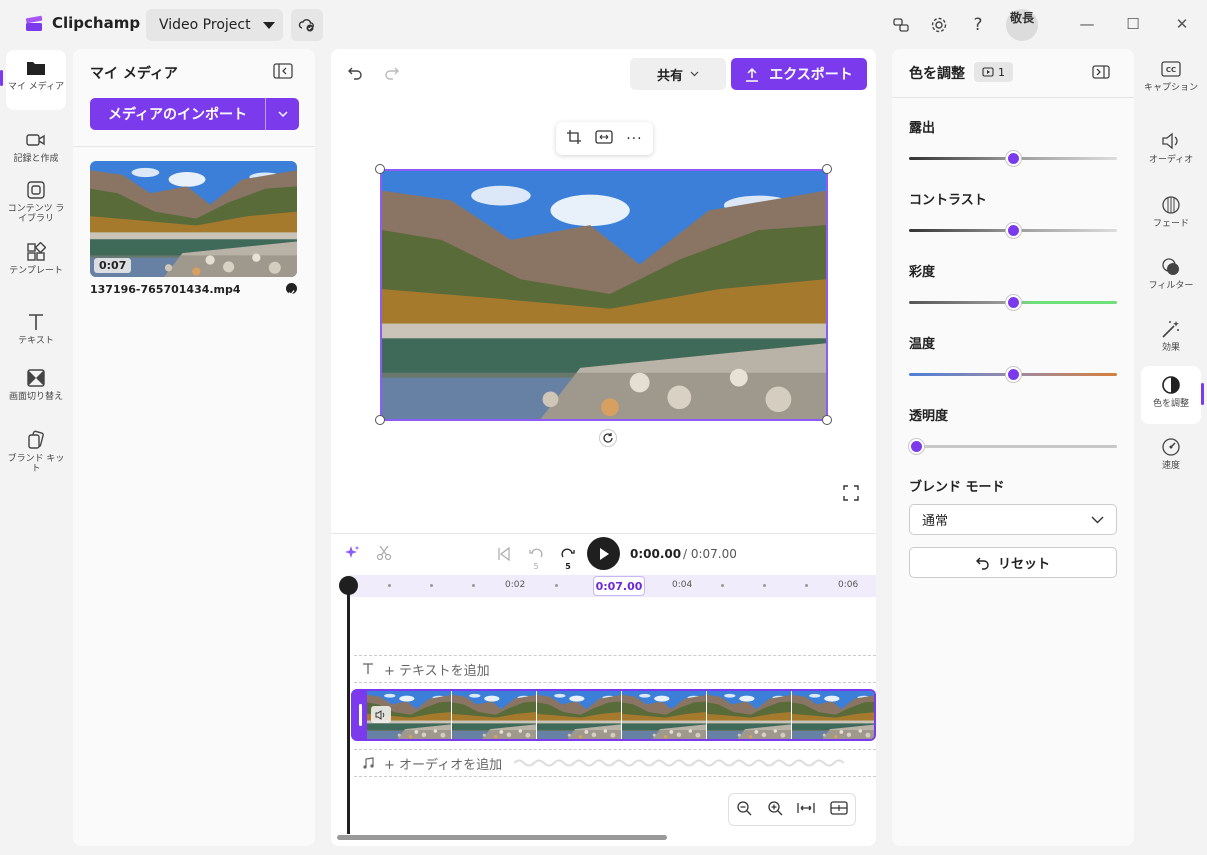  What do you see at coordinates (615, 669) in the screenshot?
I see `text-track: + テキストを追加` at bounding box center [615, 669].